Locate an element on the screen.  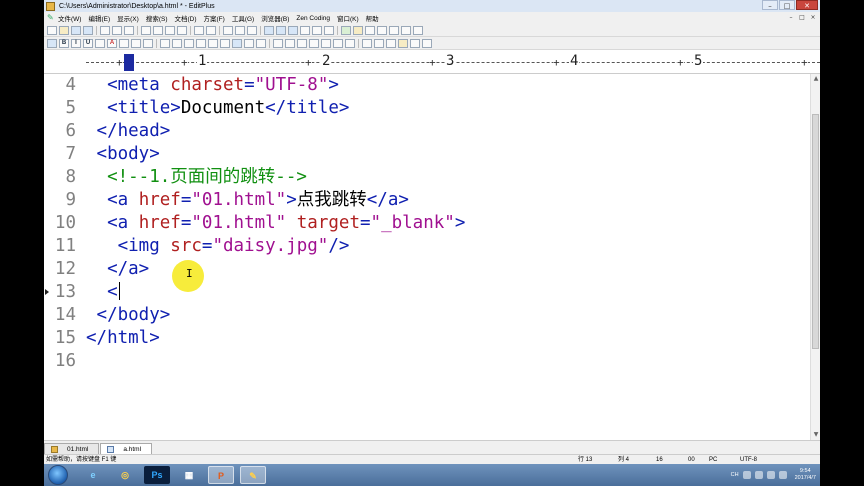
comment-icon is located at coordinates (261, 43).